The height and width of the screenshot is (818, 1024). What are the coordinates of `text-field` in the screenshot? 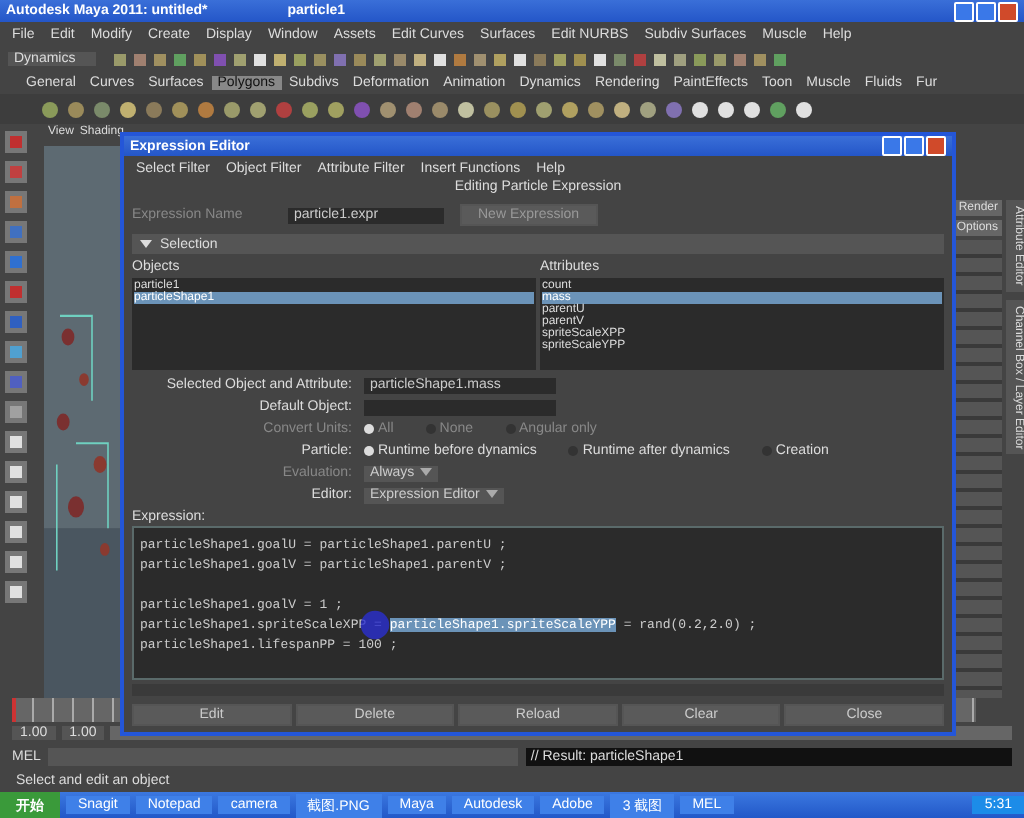 It's located at (460, 407).